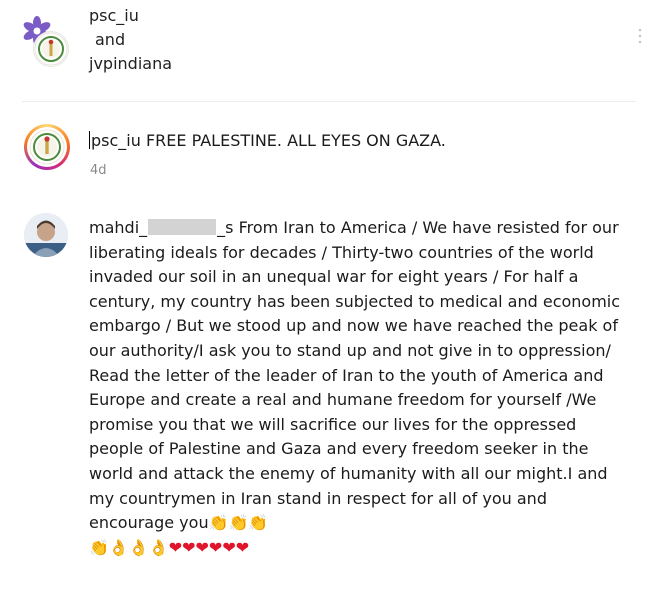  What do you see at coordinates (98, 170) in the screenshot?
I see `caption-timestamp: 4d` at bounding box center [98, 170].